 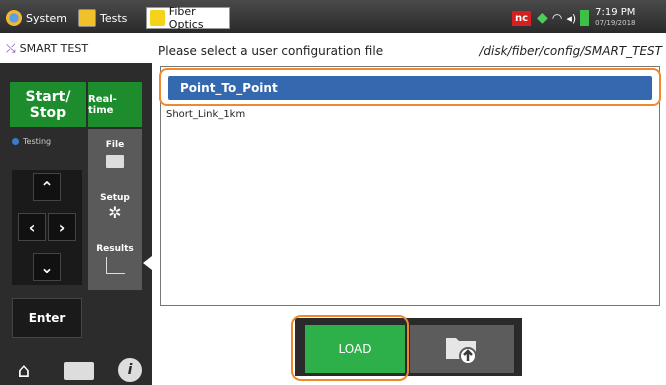 I want to click on folder-upload-icon, so click(x=461, y=351).